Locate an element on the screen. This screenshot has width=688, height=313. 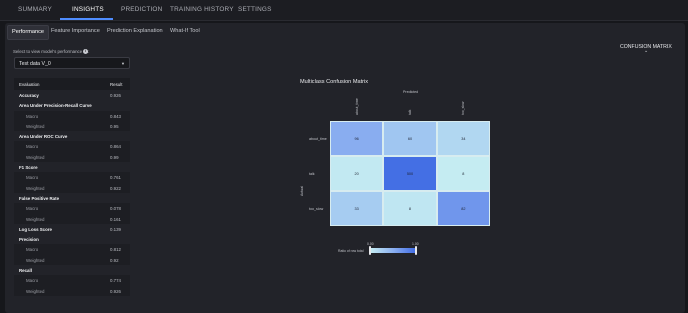
metric-row: F1 Score is located at coordinates (72, 167).